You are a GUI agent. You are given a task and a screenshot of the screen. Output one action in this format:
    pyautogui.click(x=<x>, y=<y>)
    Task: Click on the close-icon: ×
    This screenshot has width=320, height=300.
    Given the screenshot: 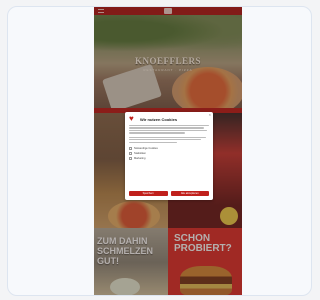 What is the action you would take?
    pyautogui.click(x=210, y=115)
    